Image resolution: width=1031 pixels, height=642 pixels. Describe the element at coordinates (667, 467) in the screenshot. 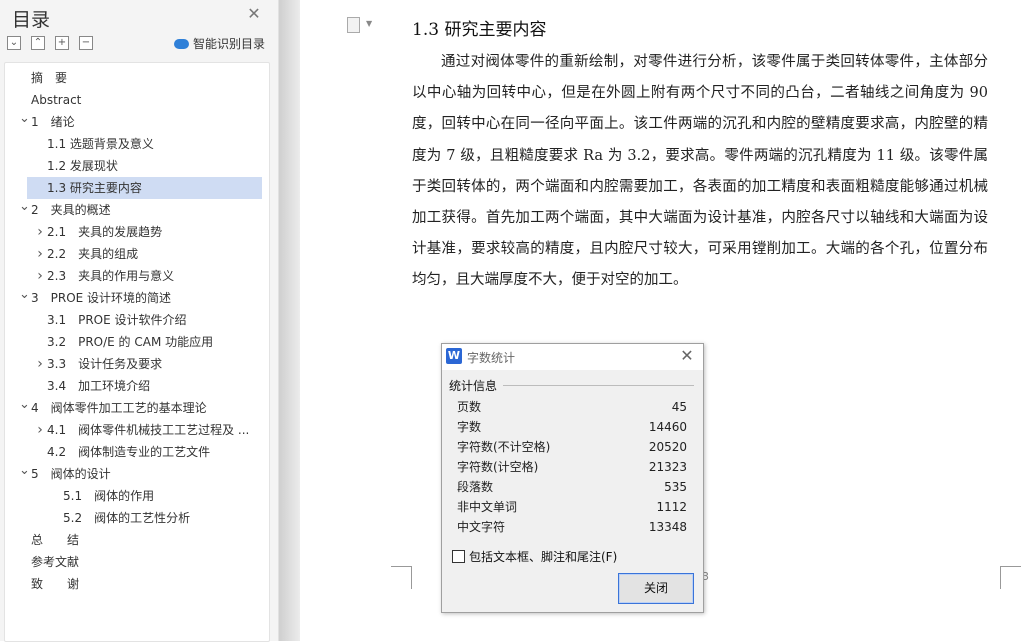

I see `stat-value: 21323` at that location.